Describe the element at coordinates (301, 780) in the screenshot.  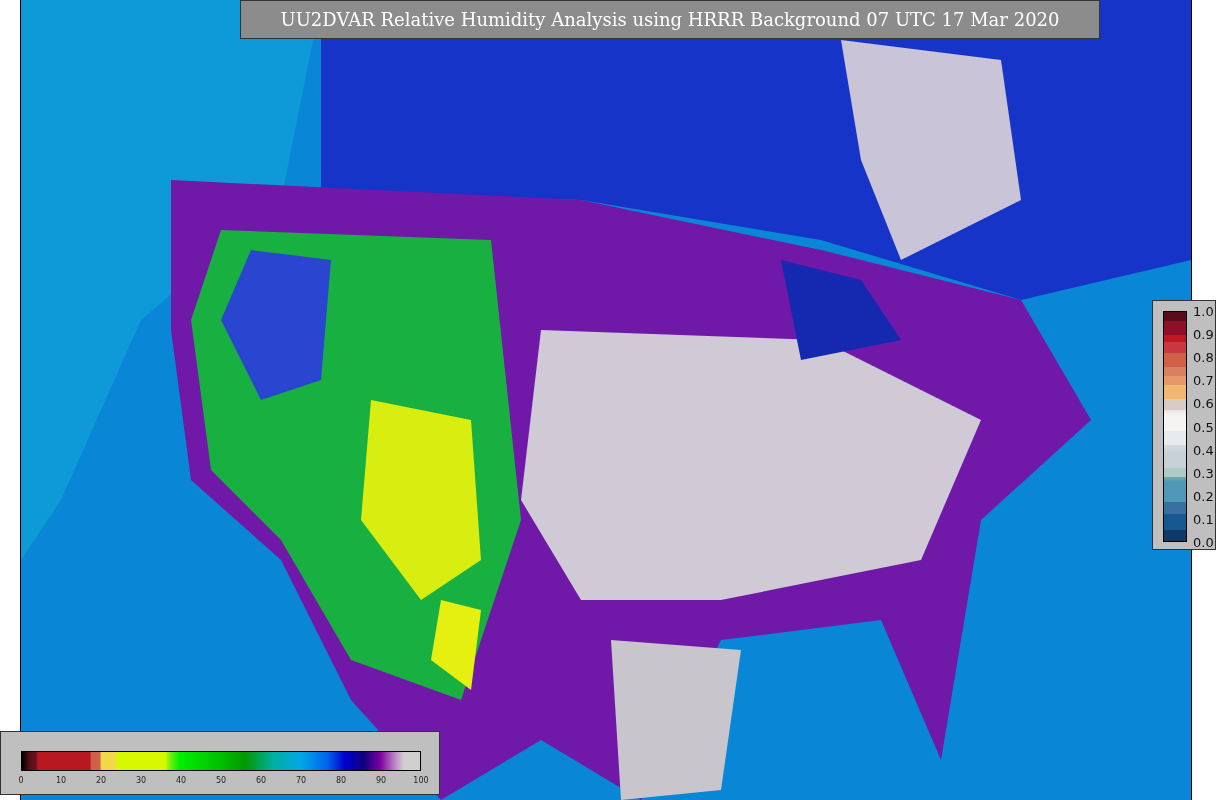
I see `tick-label: 70` at that location.